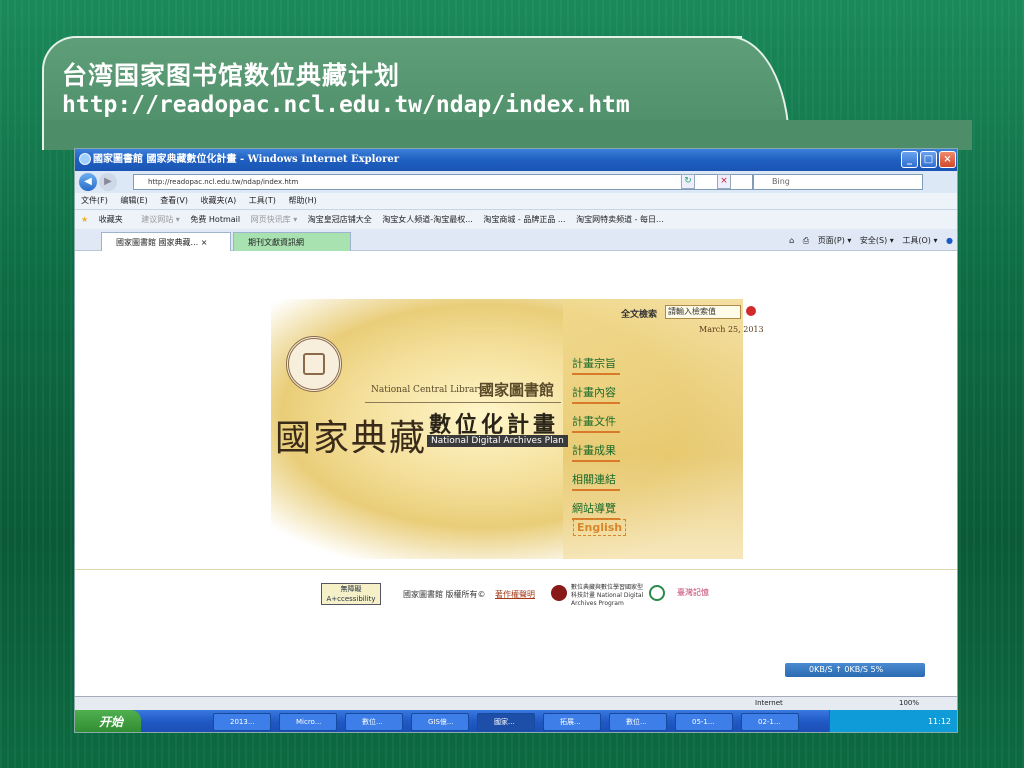 The height and width of the screenshot is (768, 1024). Describe the element at coordinates (703, 312) in the screenshot. I see `fulltext-search-input: 請輸入檢索值` at that location.